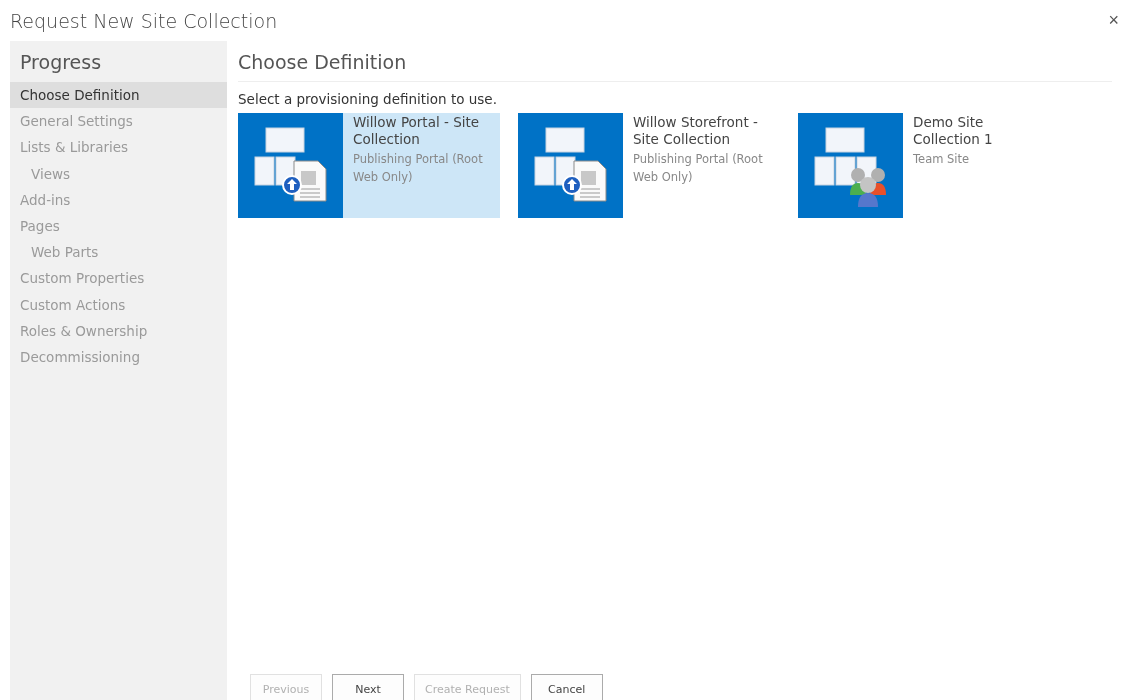  I want to click on progress-step: Choose Definition, so click(118, 95).